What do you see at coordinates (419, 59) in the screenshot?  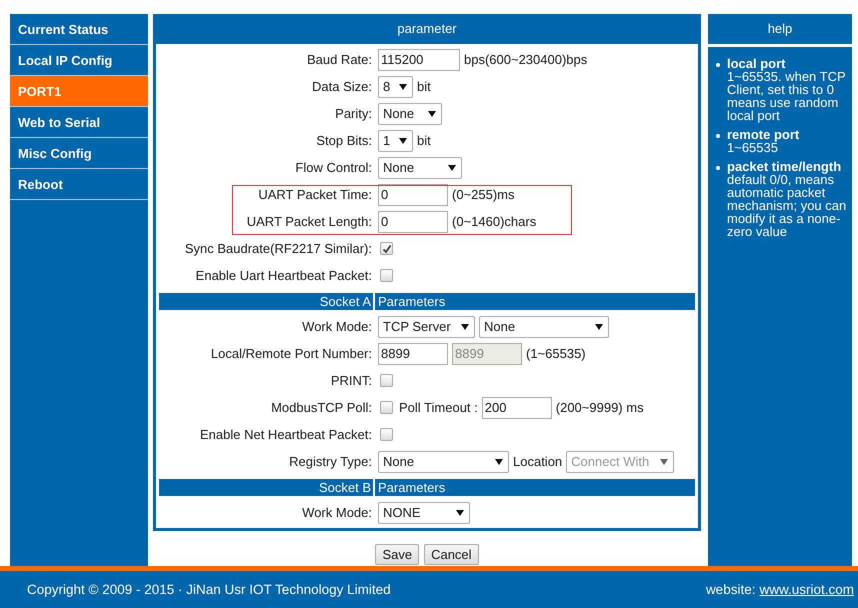 I see `text-field: 115200` at bounding box center [419, 59].